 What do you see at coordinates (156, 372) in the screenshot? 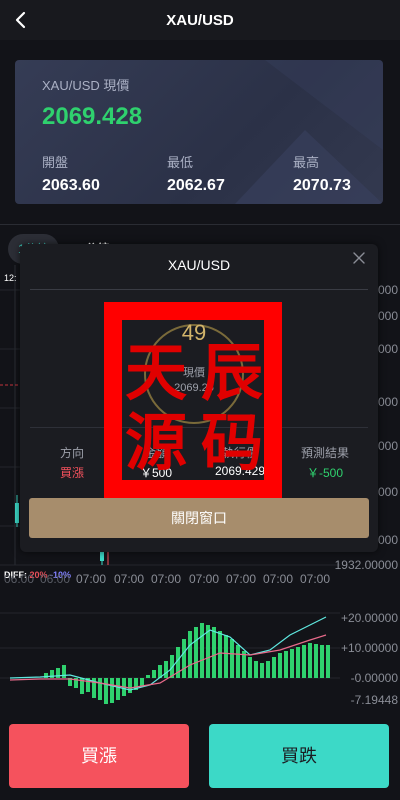
I see `stamp-char: 天` at bounding box center [156, 372].